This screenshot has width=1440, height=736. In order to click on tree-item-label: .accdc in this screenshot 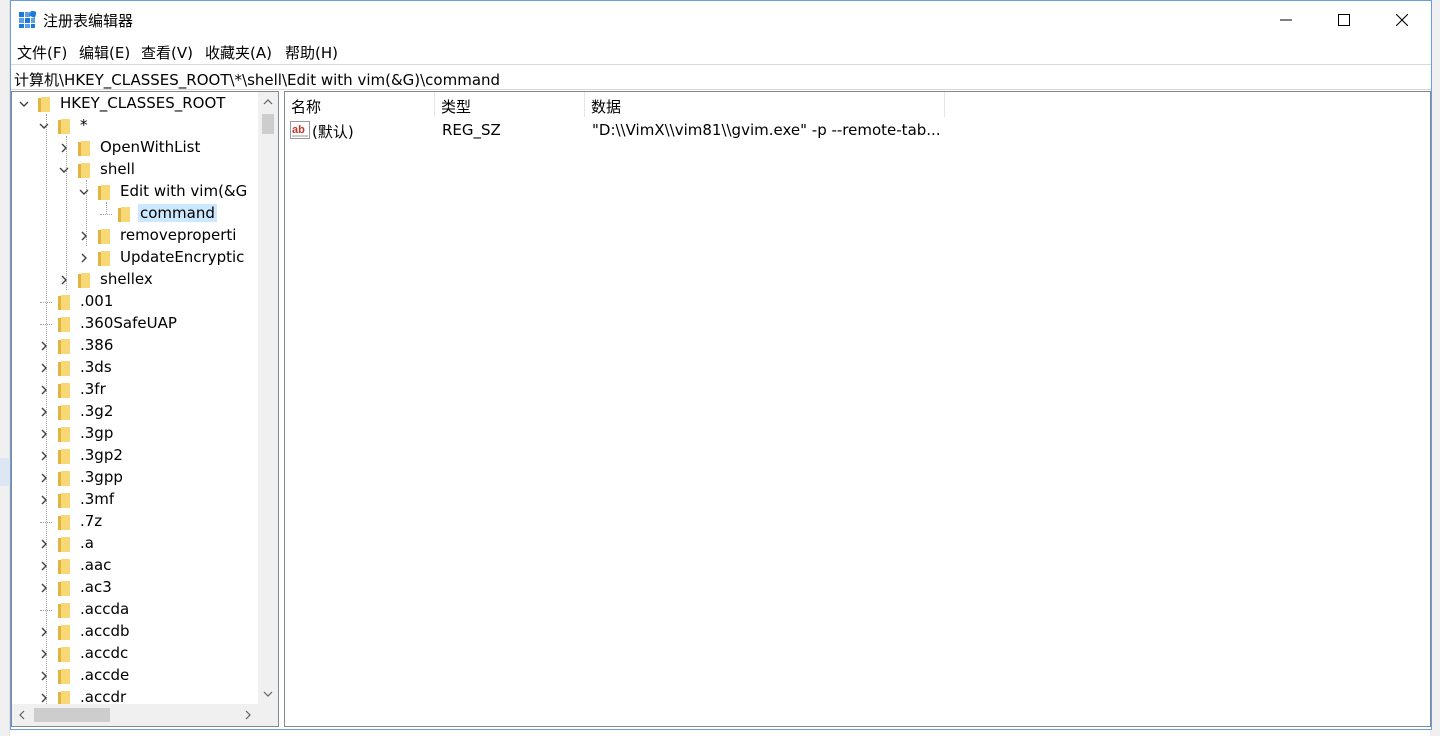, I will do `click(104, 653)`.